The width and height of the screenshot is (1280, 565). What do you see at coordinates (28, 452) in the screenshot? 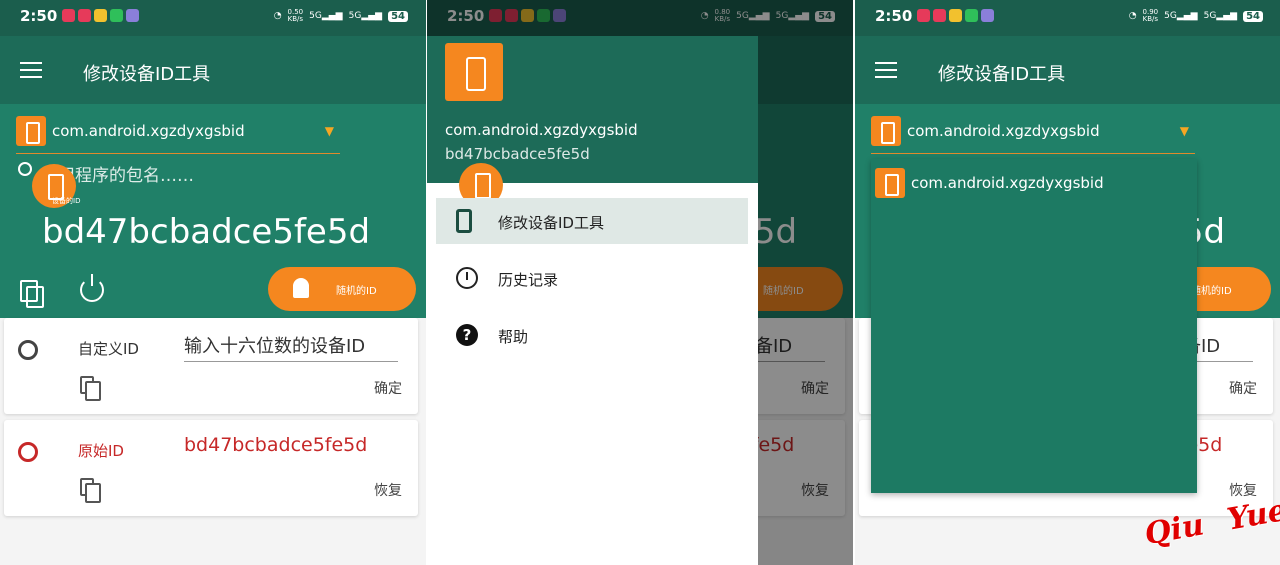
I see `original-id-radio` at bounding box center [28, 452].